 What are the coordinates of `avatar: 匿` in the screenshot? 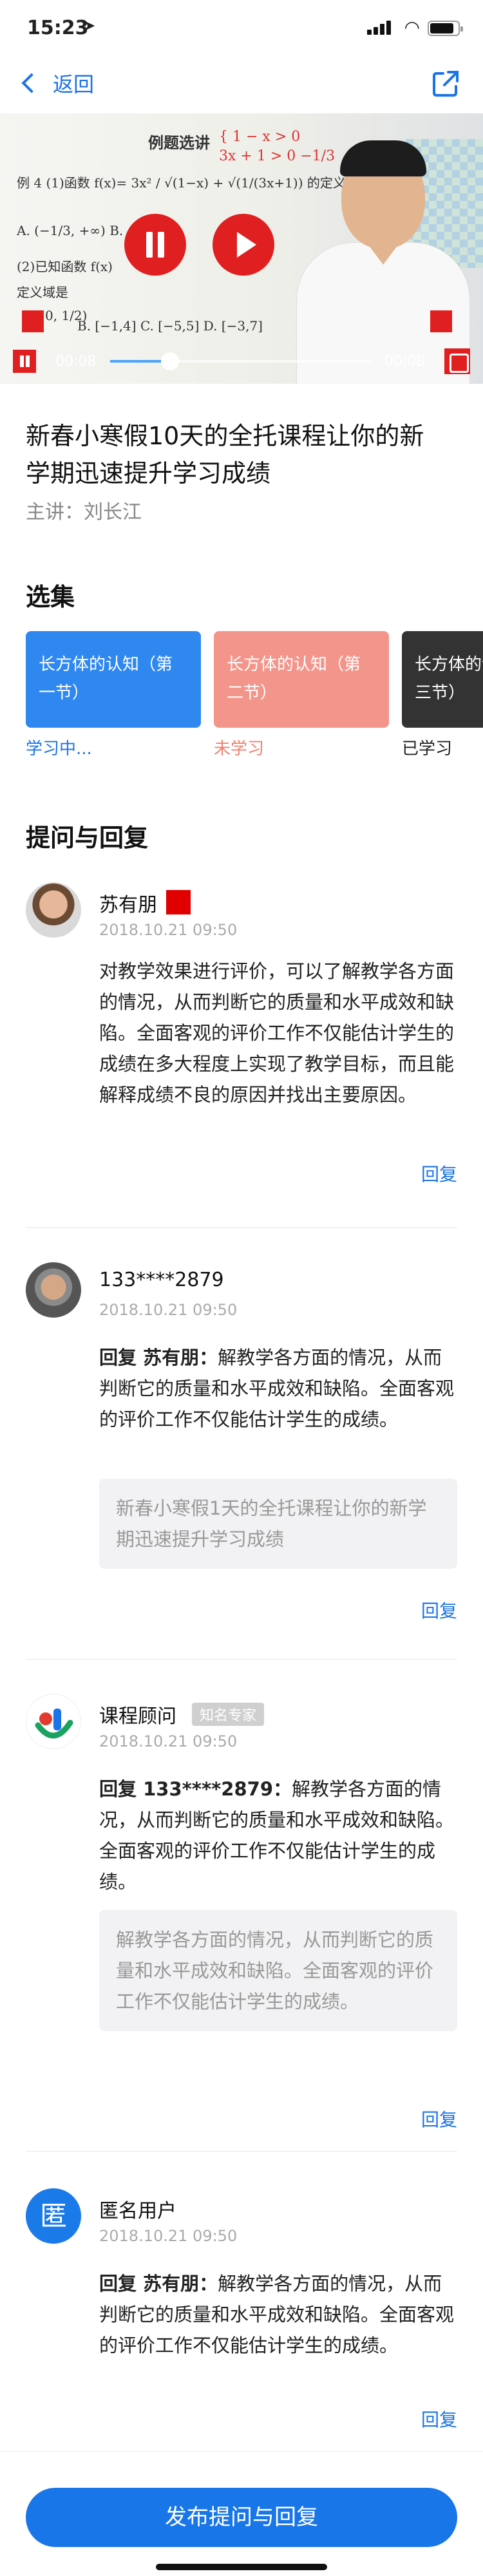 It's located at (54, 2216).